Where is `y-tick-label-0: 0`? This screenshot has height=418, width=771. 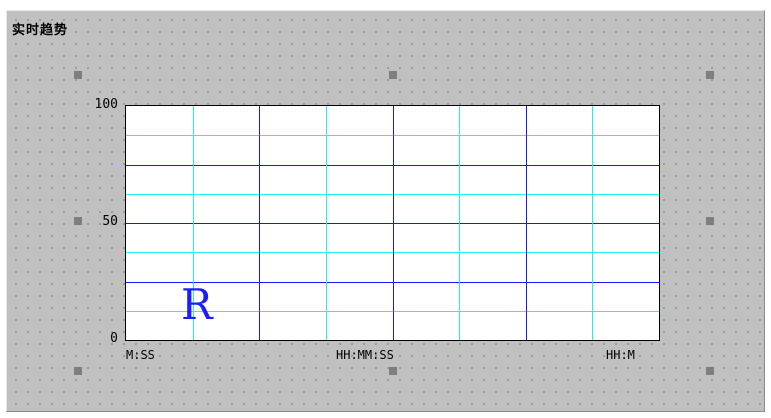
y-tick-label-0: 0 is located at coordinates (114, 338).